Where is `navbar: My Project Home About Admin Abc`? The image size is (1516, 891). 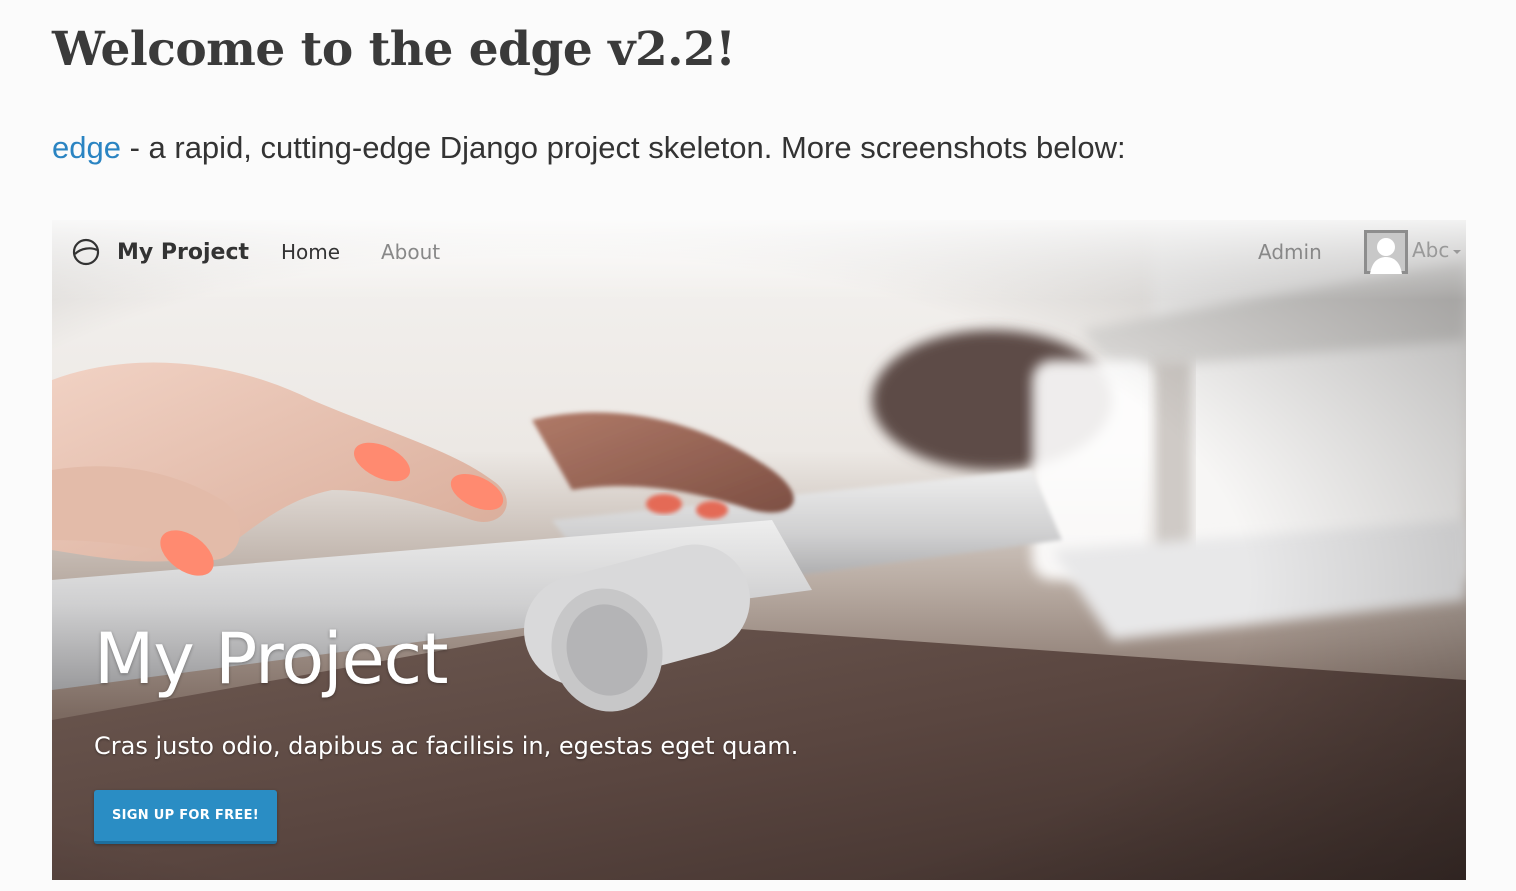
navbar: My Project Home About Admin Abc is located at coordinates (759, 252).